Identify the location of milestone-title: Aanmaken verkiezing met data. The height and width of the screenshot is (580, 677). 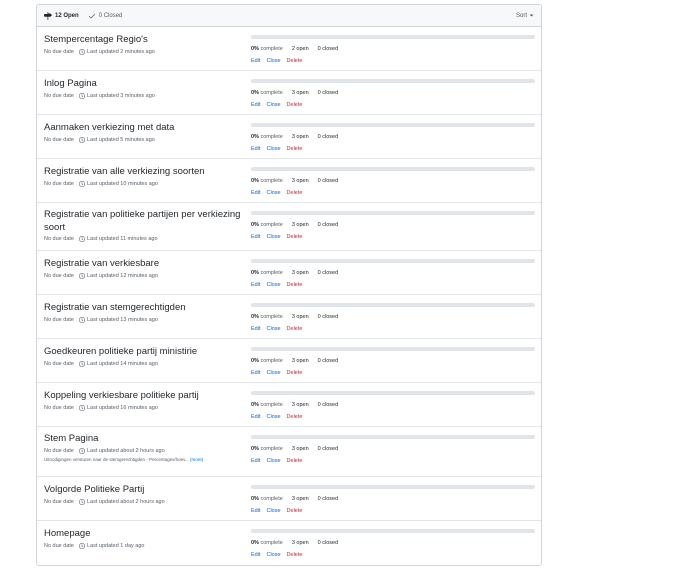
(144, 128).